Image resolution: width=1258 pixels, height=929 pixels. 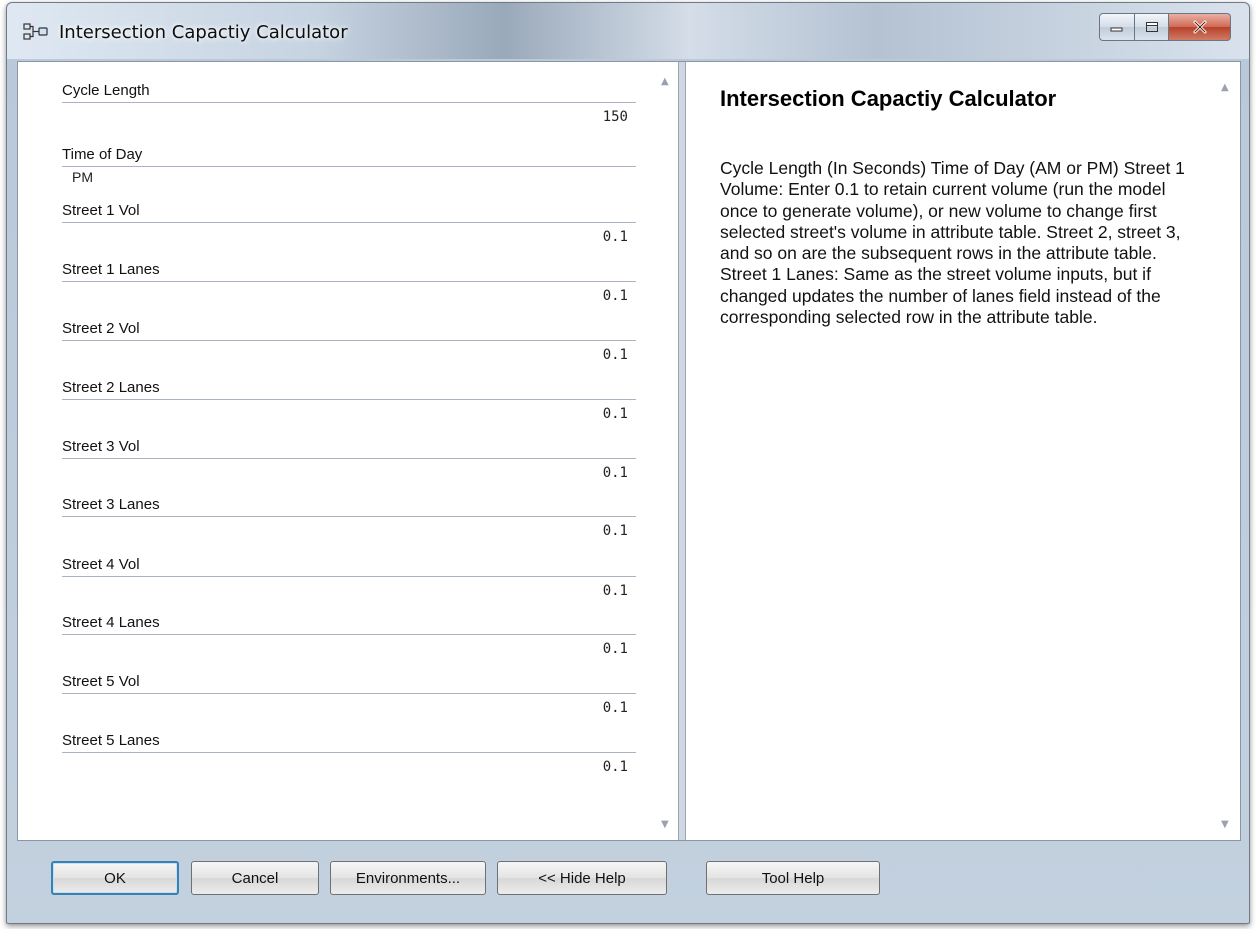 I want to click on parameter-field: Street 3 Lanes 0.1, so click(x=349, y=519).